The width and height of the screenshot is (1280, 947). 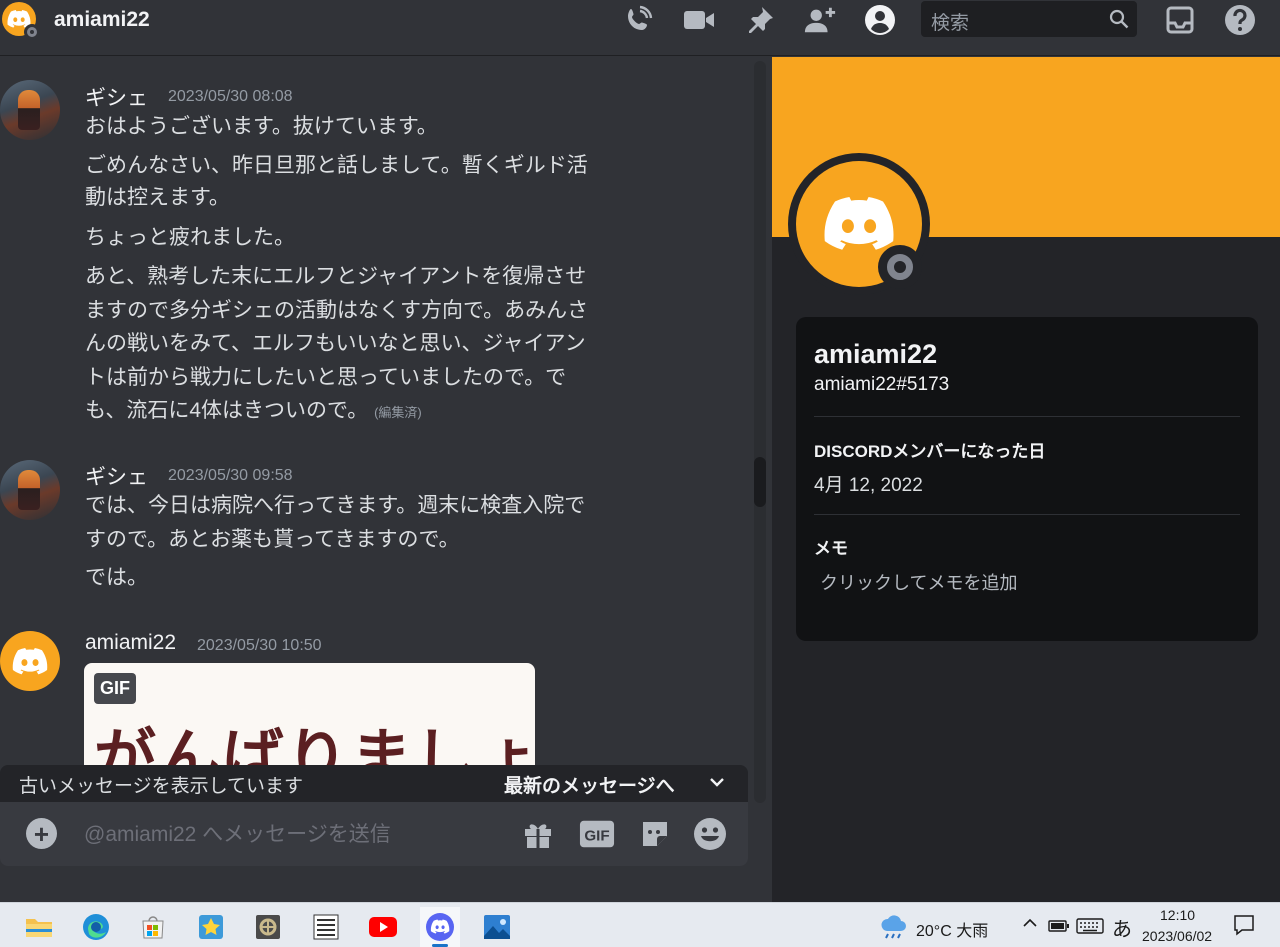 What do you see at coordinates (589, 784) in the screenshot?
I see `jump-to-present-button: 最新のメッセージへ` at bounding box center [589, 784].